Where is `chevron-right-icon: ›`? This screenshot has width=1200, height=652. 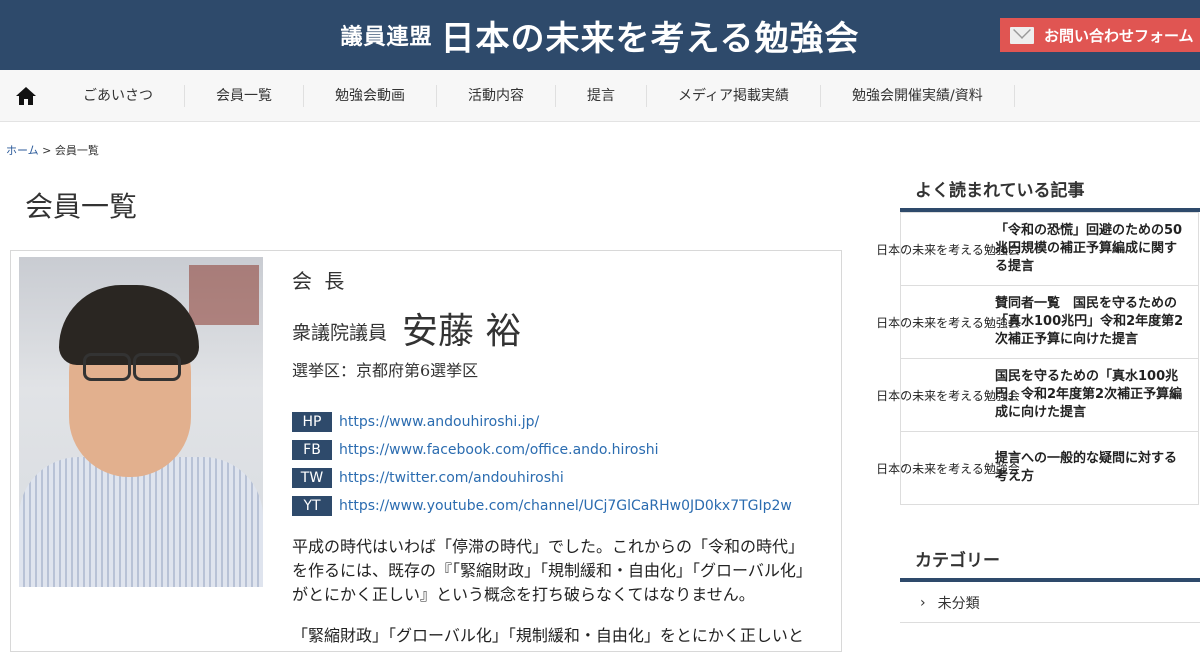
chevron-right-icon: › is located at coordinates (923, 603).